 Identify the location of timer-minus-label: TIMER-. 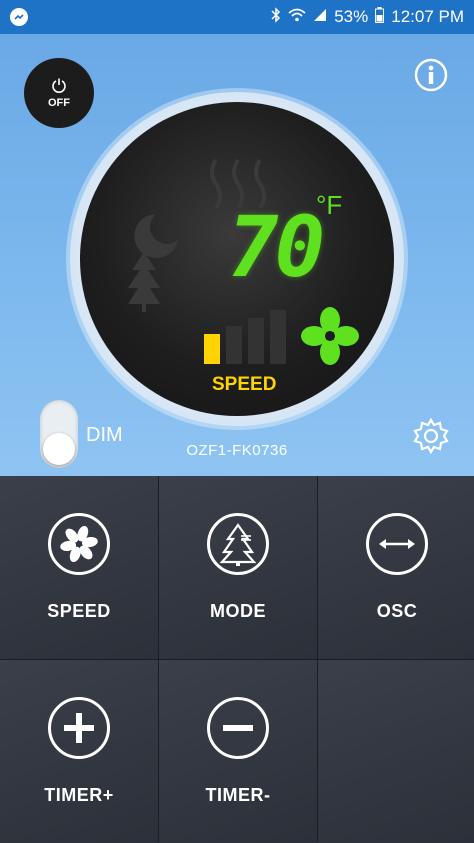
(238, 795).